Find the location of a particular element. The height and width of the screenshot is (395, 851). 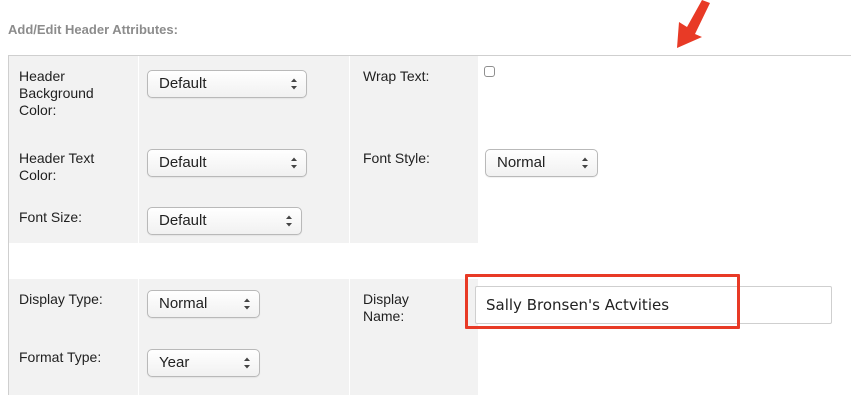

display-type-value: Normal is located at coordinates (183, 303).